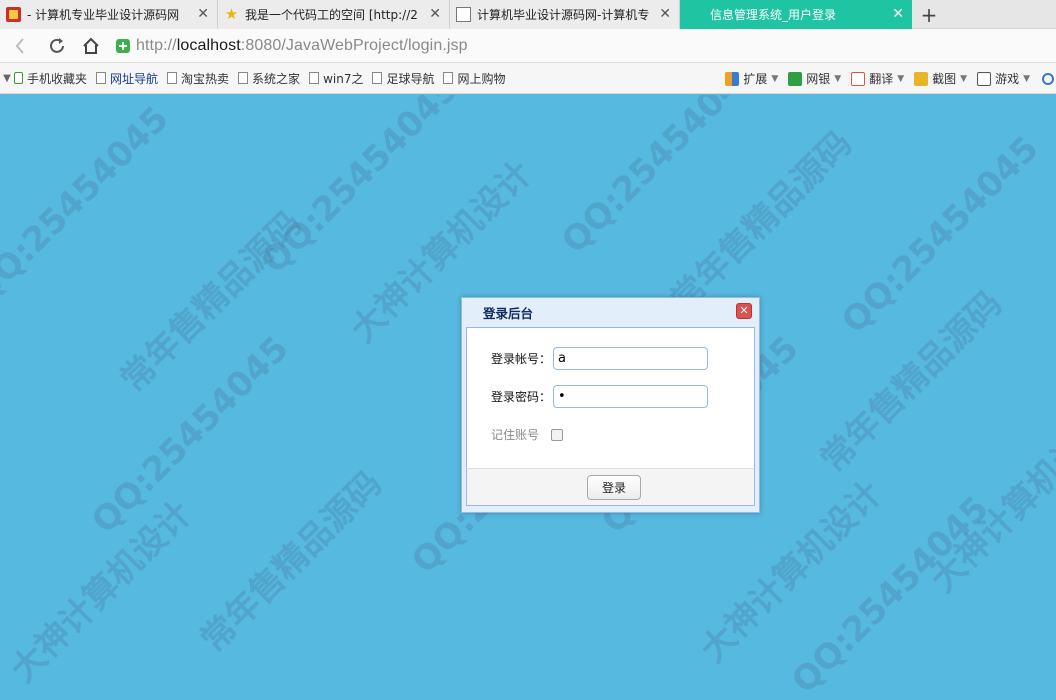 Image resolution: width=1056 pixels, height=700 pixels. Describe the element at coordinates (208, 45) in the screenshot. I see `url-host: localhost` at that location.